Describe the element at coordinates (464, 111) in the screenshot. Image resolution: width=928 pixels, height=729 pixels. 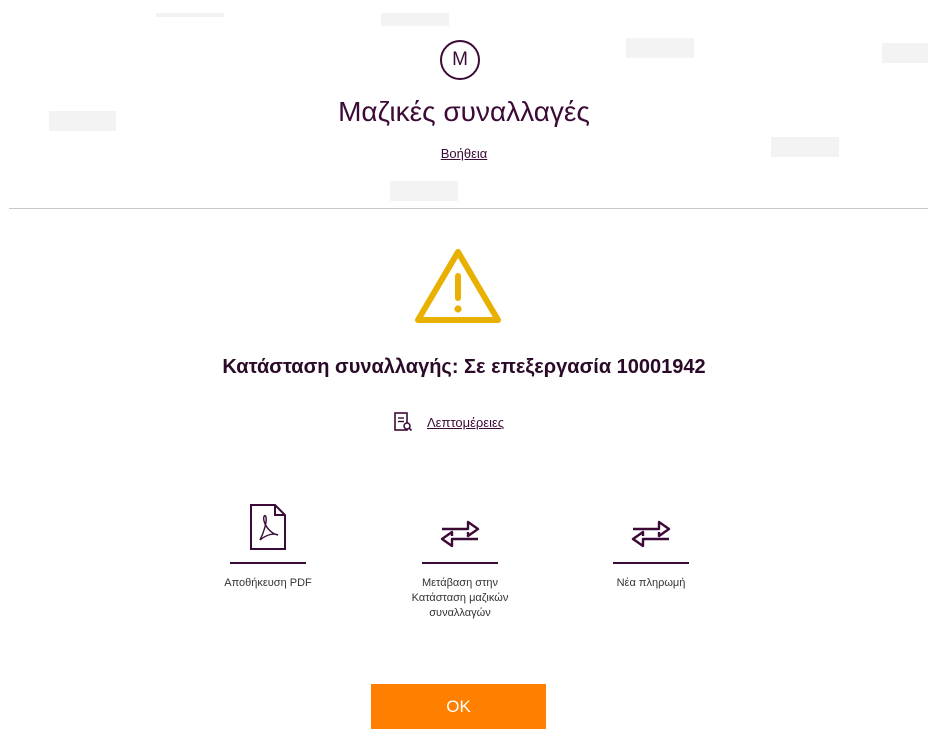
I see `page-title: Μαζικές συναλλαγές` at that location.